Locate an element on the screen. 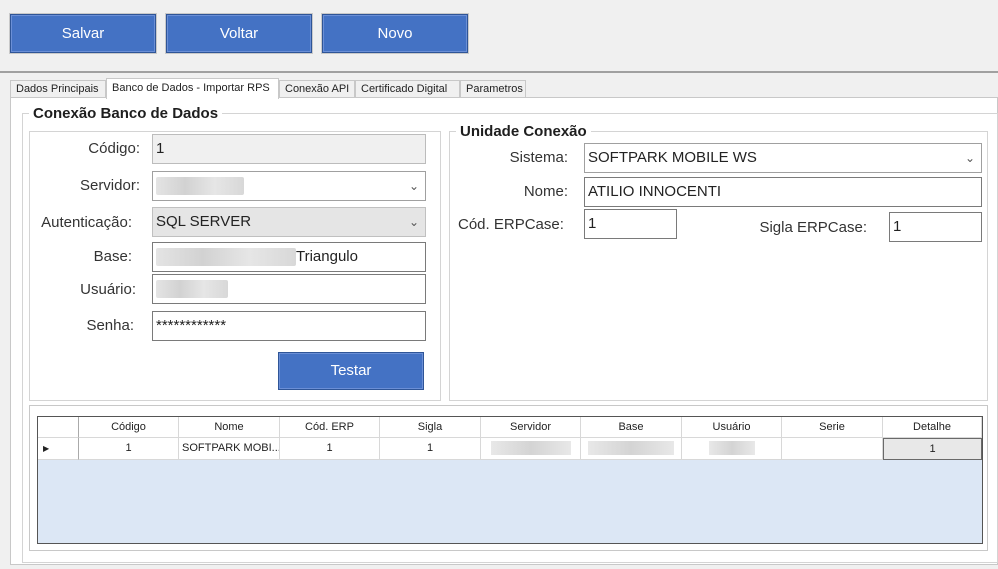 The height and width of the screenshot is (569, 998). column-header-cod-erp: Cód. ERP is located at coordinates (330, 427).